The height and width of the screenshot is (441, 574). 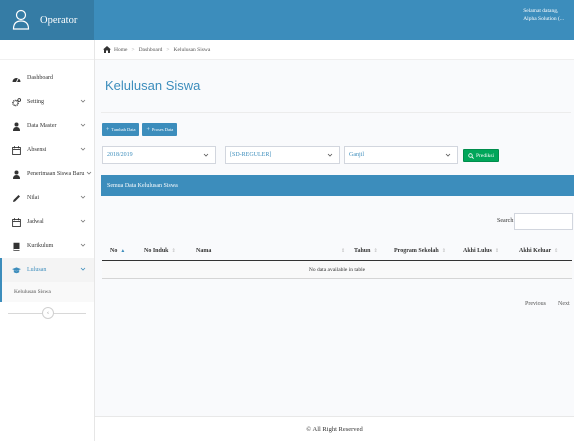 What do you see at coordinates (485, 155) in the screenshot?
I see `predict-button-label: Prediksi` at bounding box center [485, 155].